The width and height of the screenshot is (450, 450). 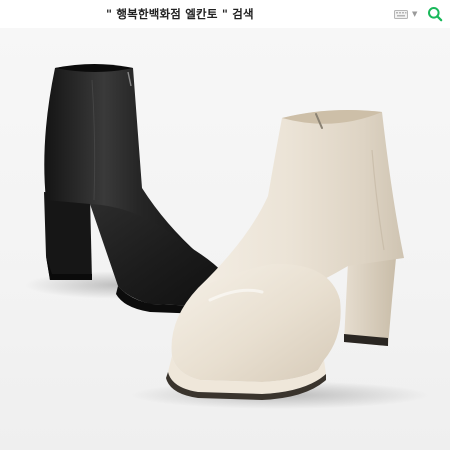 I want to click on search-bar: " 행복한백화점 엘칸토 " 검색 ▼, so click(x=225, y=14).